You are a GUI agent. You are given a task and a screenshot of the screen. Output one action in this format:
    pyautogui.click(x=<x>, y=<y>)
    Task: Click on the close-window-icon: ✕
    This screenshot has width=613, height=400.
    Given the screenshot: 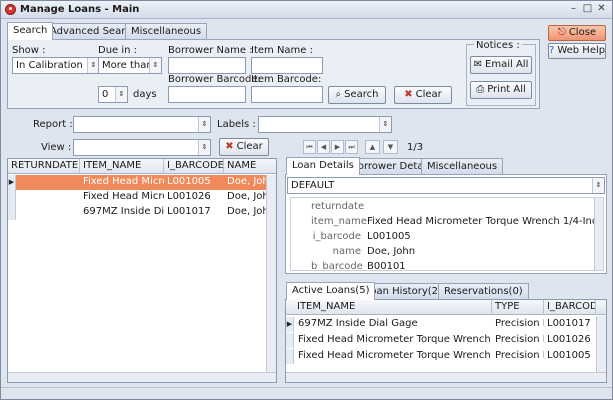 What is the action you would take?
    pyautogui.click(x=601, y=9)
    